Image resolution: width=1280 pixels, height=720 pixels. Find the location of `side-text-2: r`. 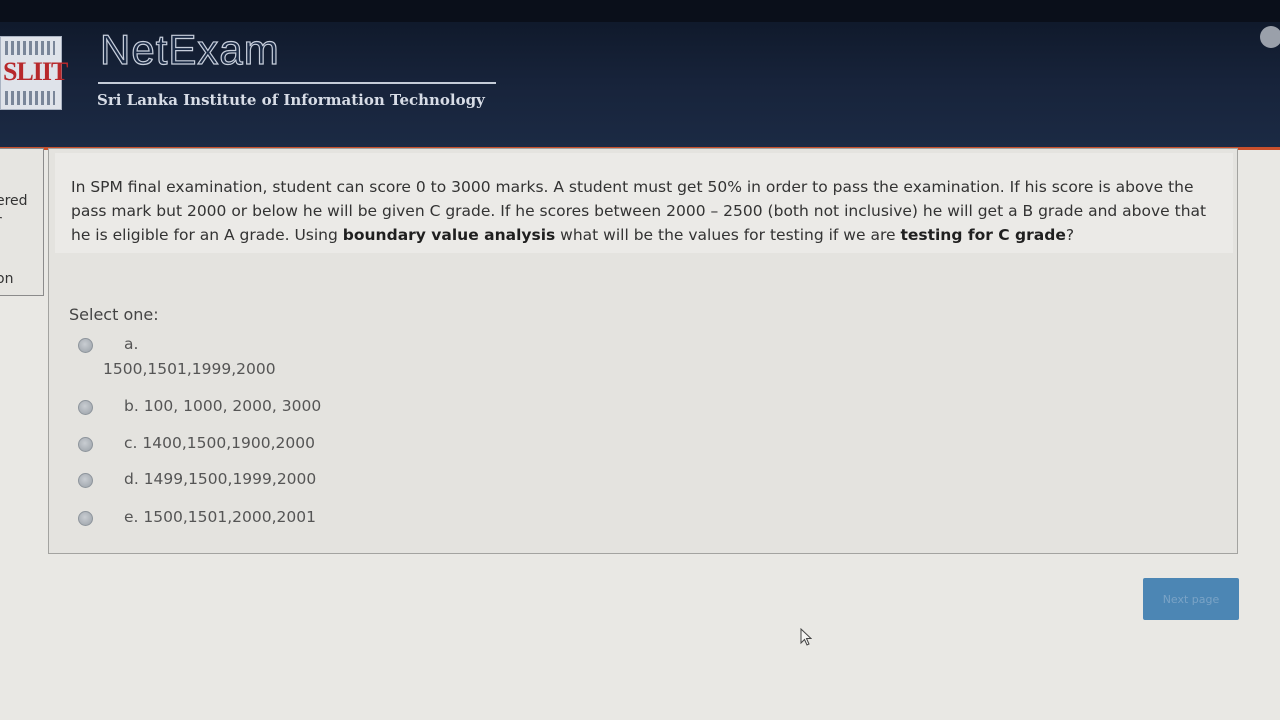

side-text-2: r is located at coordinates (1, 221).